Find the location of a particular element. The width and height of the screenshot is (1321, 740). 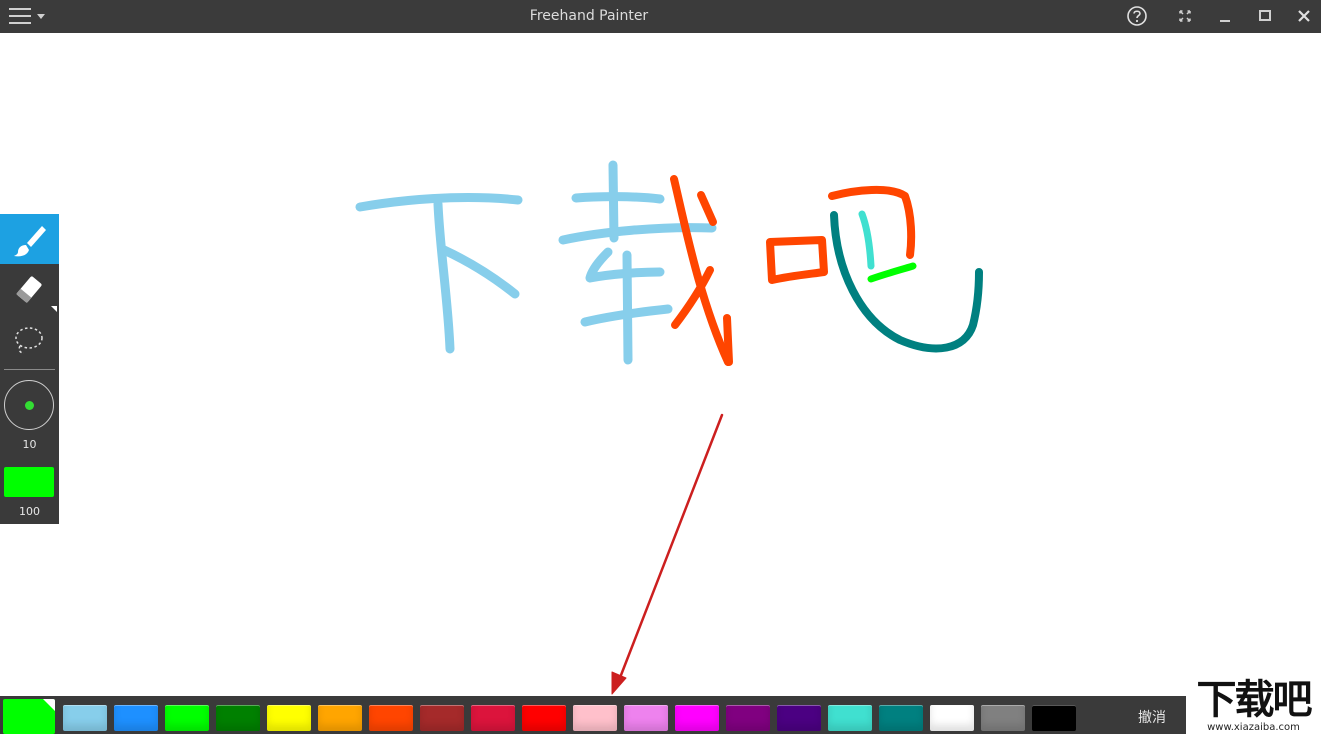

close-icon is located at coordinates (1304, 16).